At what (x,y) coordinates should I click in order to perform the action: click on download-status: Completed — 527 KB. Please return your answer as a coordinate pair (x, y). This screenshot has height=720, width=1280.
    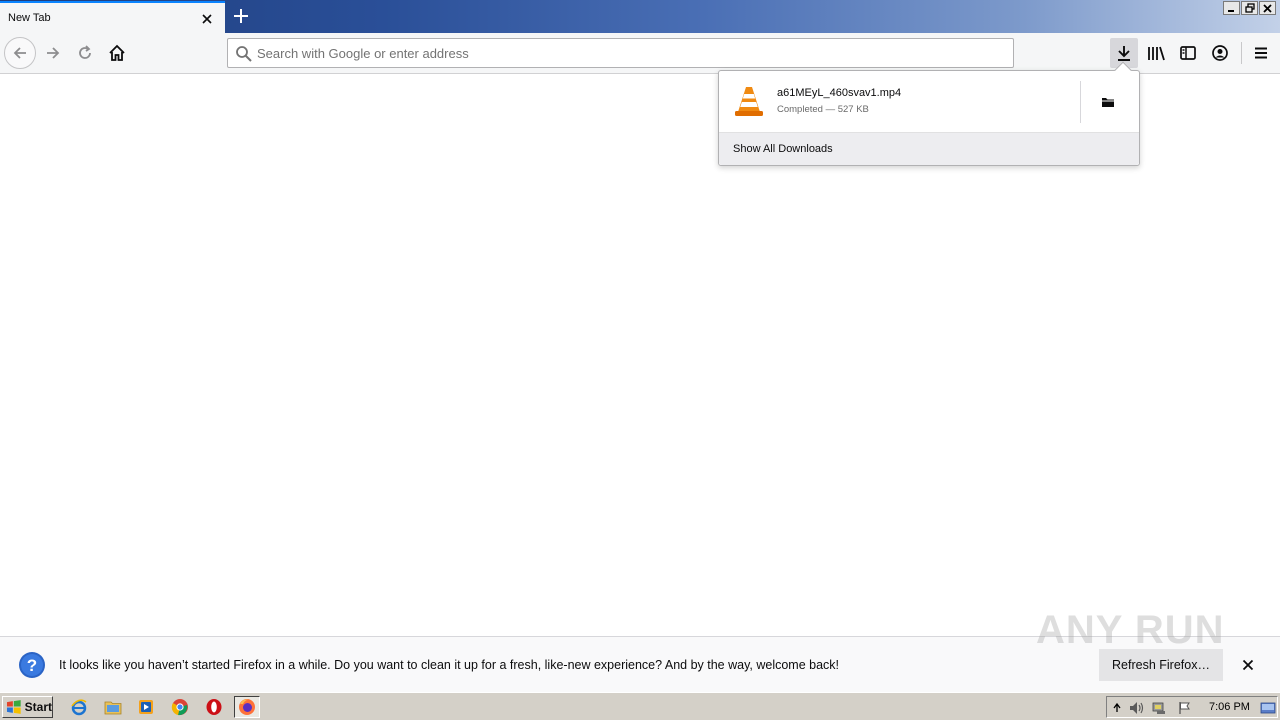
    Looking at the image, I should click on (823, 109).